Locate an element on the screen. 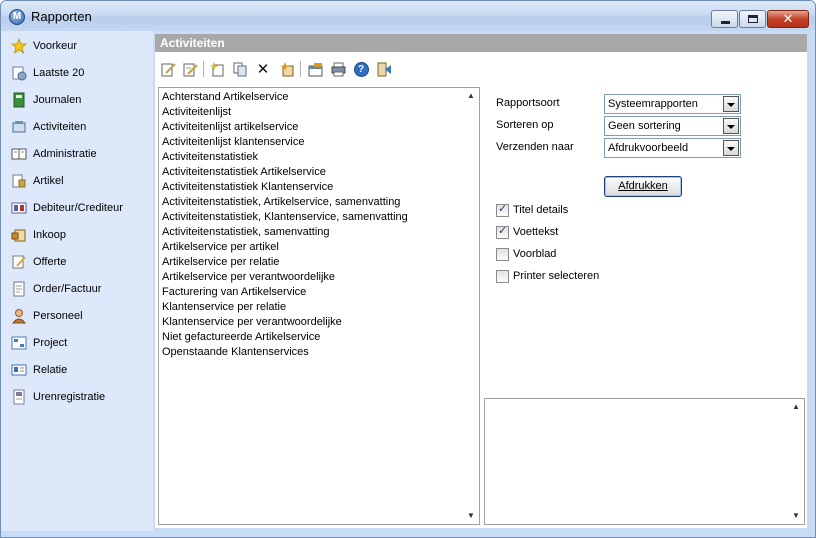 Image resolution: width=816 pixels, height=538 pixels. book-icon is located at coordinates (19, 154).